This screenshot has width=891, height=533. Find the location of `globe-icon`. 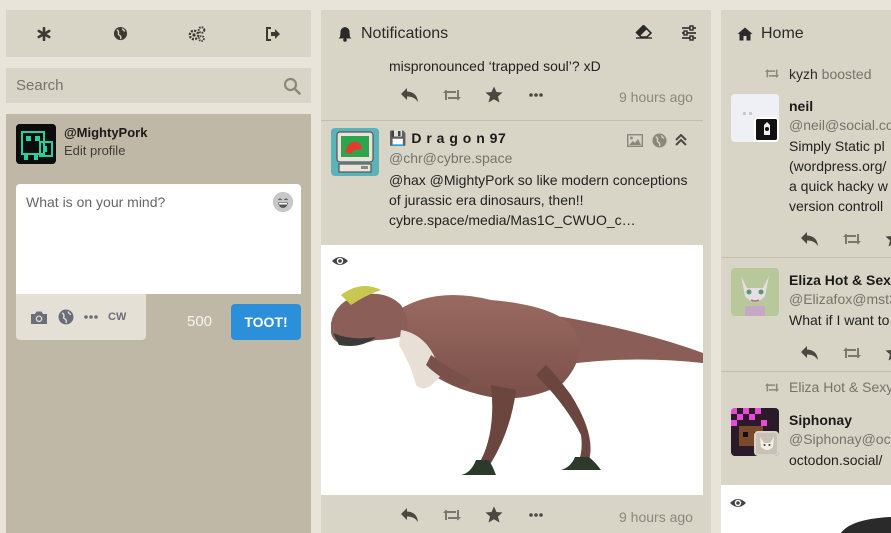

globe-icon is located at coordinates (120, 33).